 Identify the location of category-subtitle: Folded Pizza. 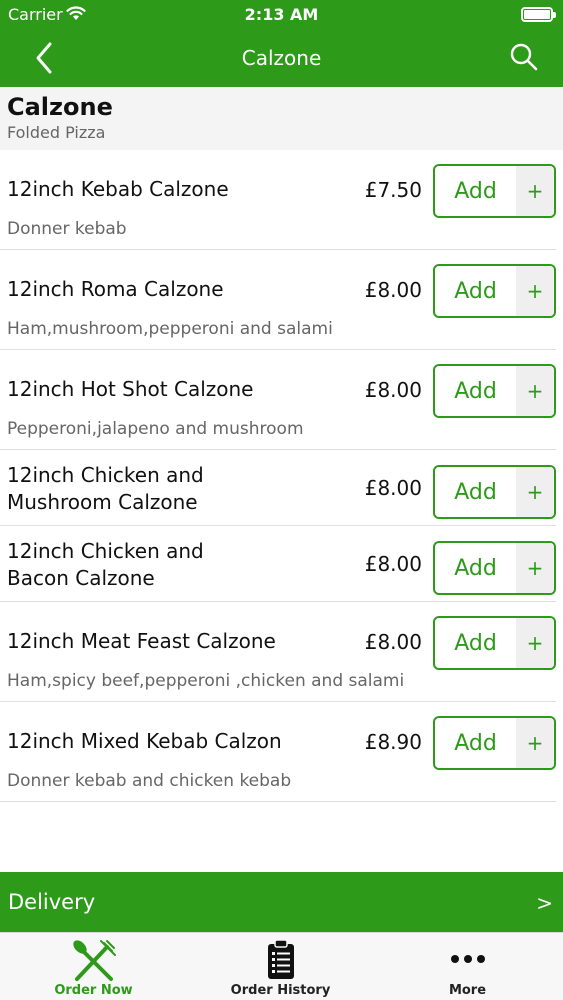
(56, 132).